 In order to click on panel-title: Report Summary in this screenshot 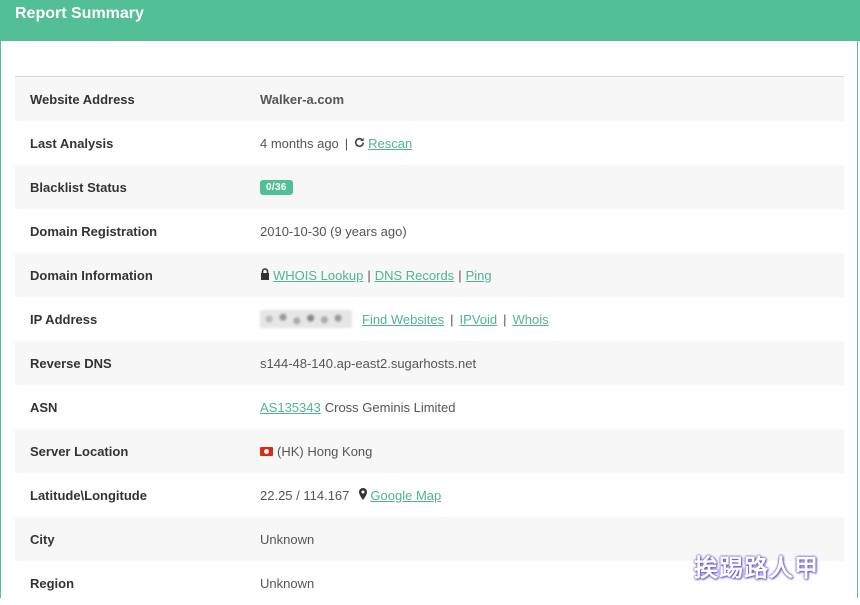, I will do `click(79, 13)`.